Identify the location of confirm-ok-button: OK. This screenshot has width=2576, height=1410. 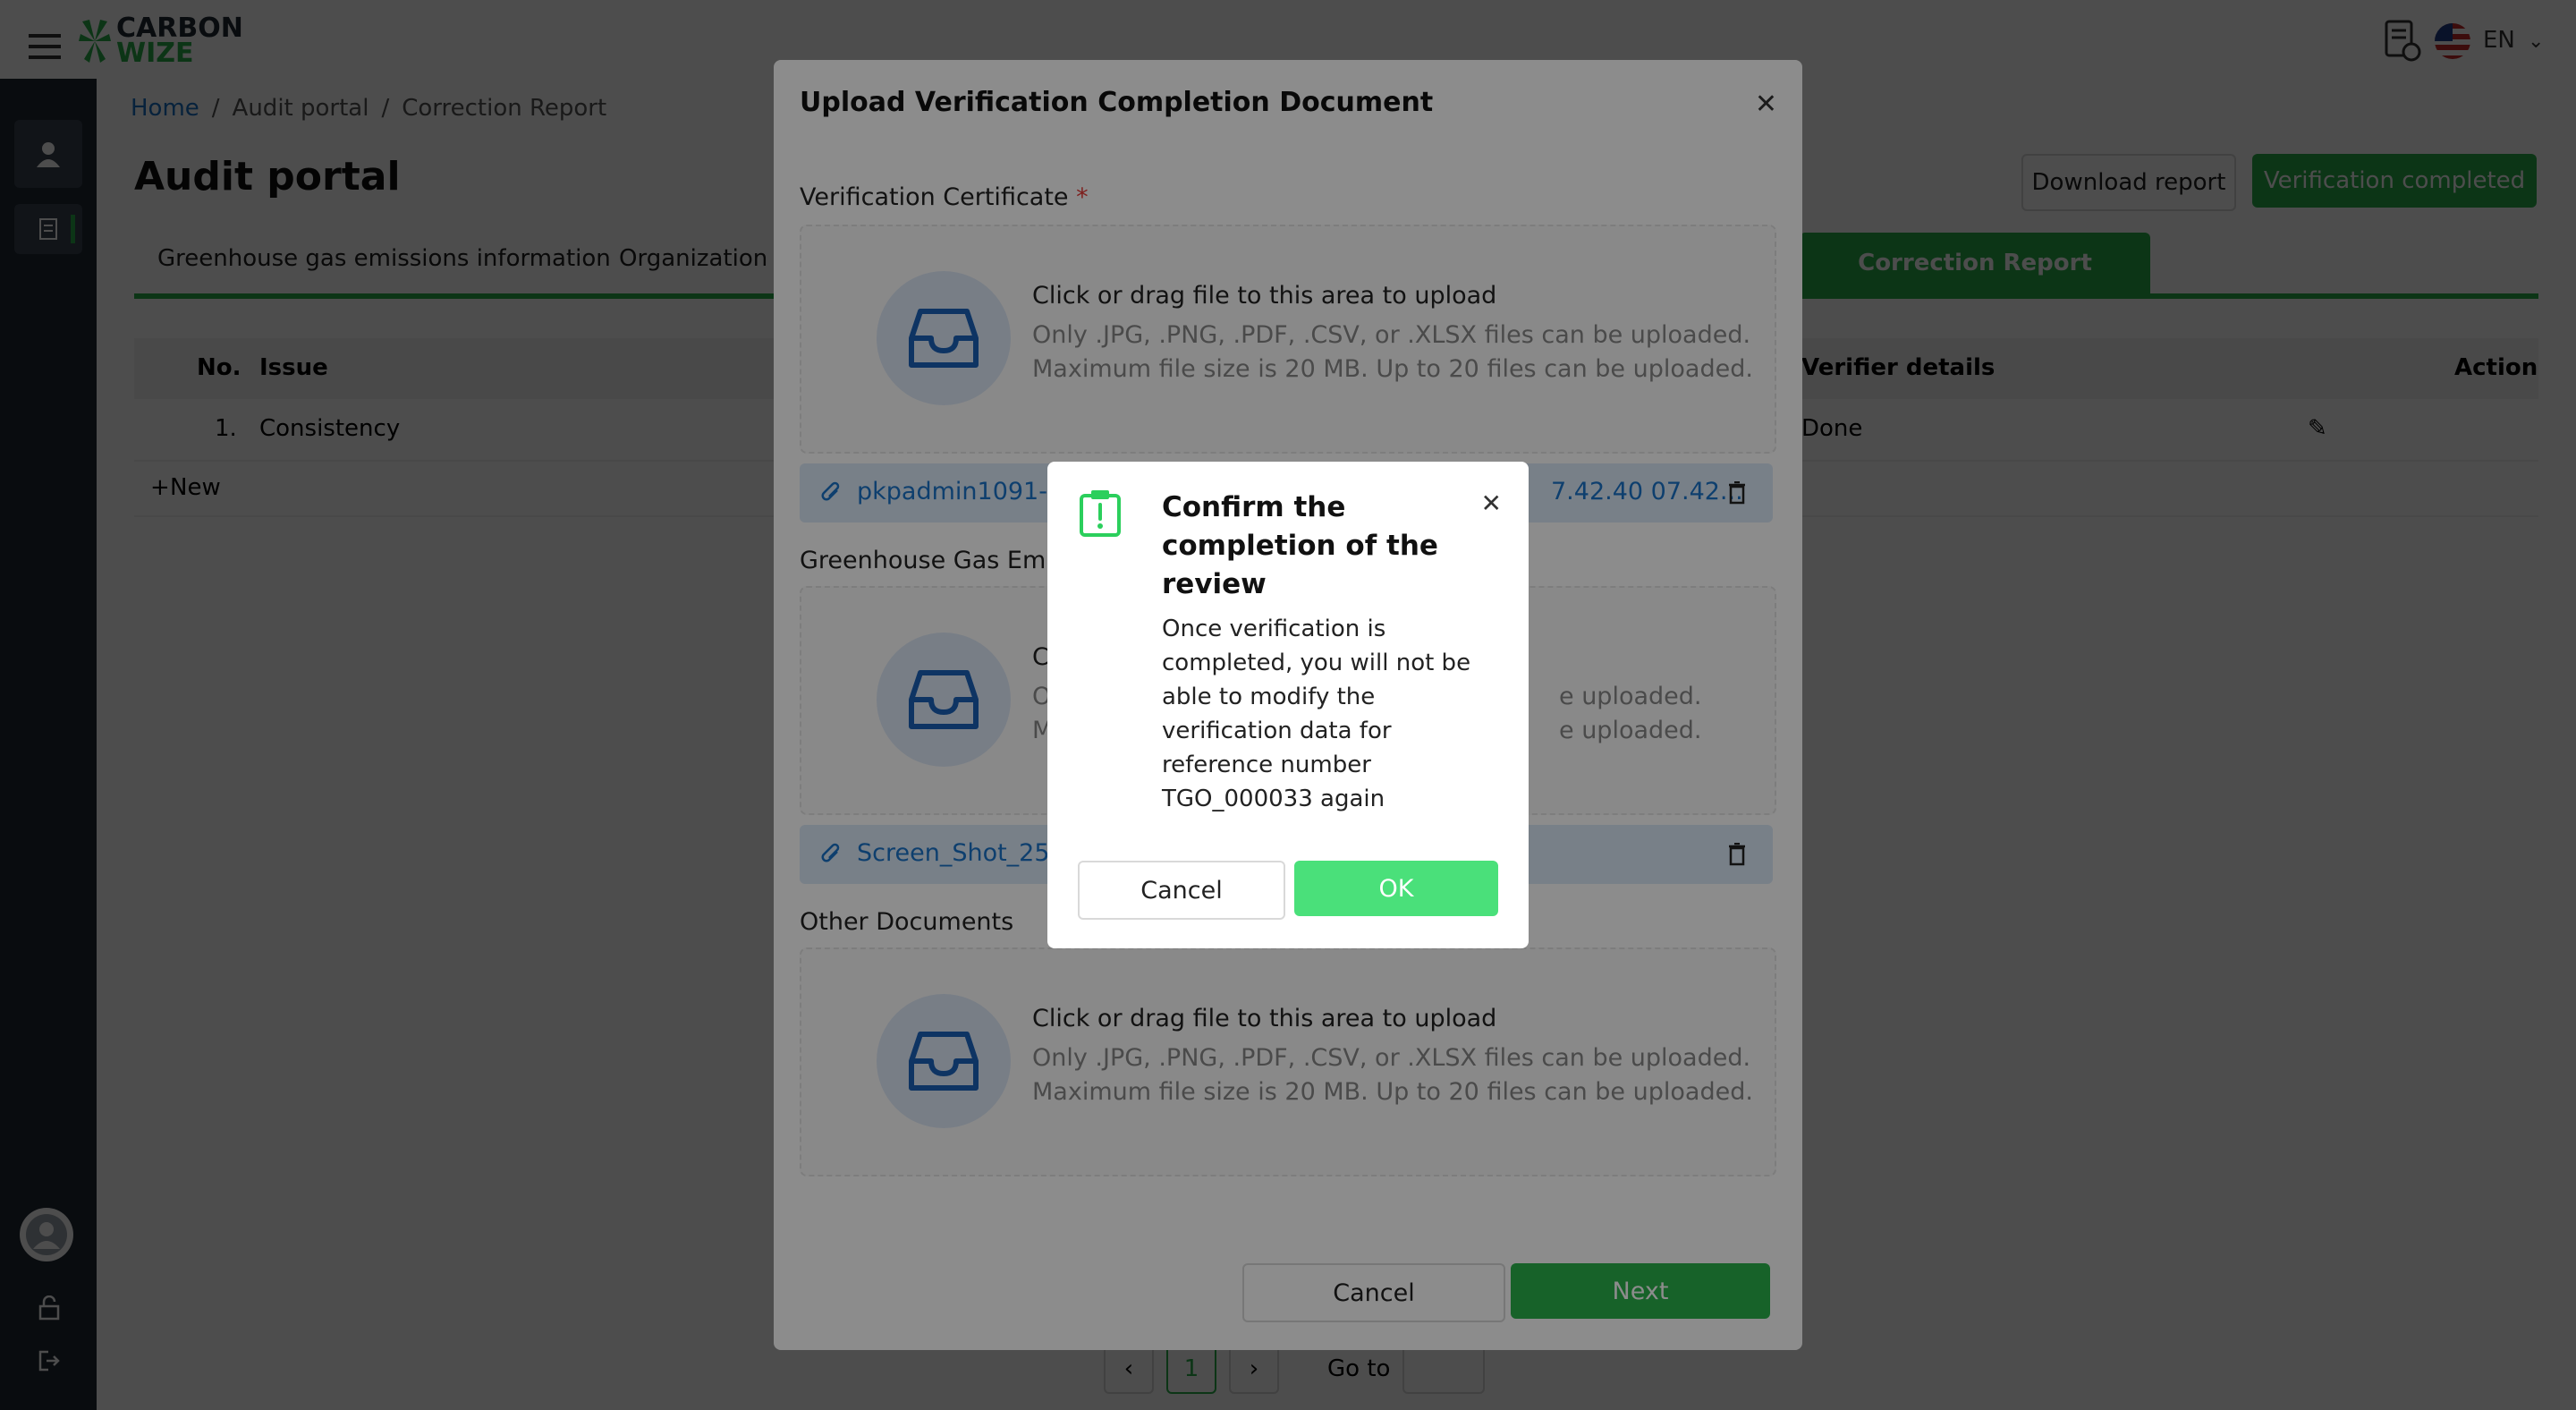
(1396, 889).